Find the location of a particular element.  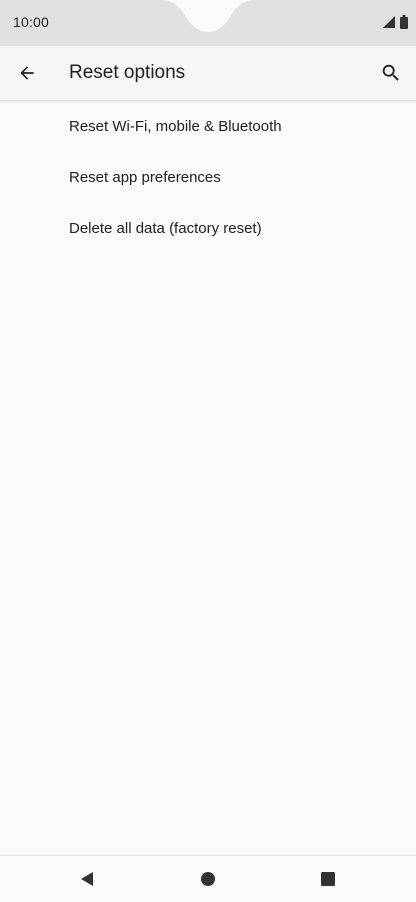

status-bar: 10:00 is located at coordinates (208, 23).